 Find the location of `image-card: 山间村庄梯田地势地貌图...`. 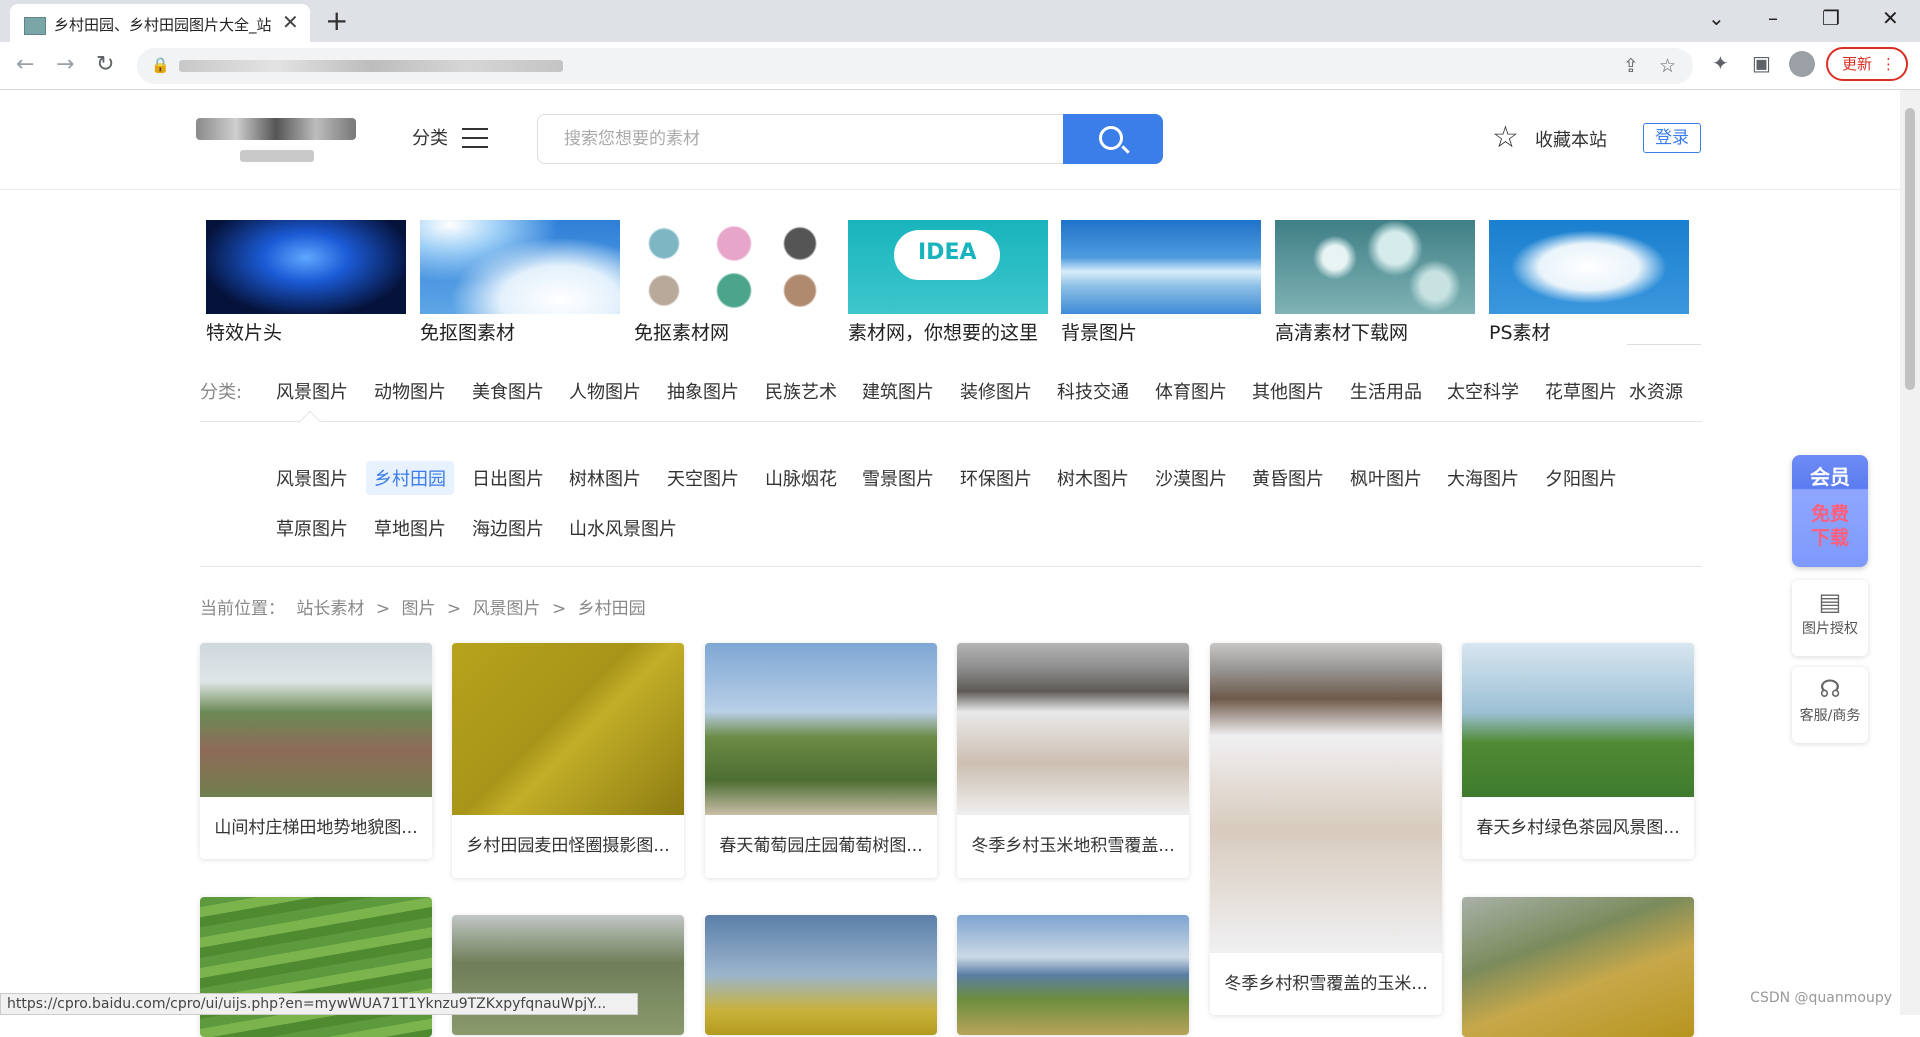

image-card: 山间村庄梯田地势地貌图... is located at coordinates (316, 751).